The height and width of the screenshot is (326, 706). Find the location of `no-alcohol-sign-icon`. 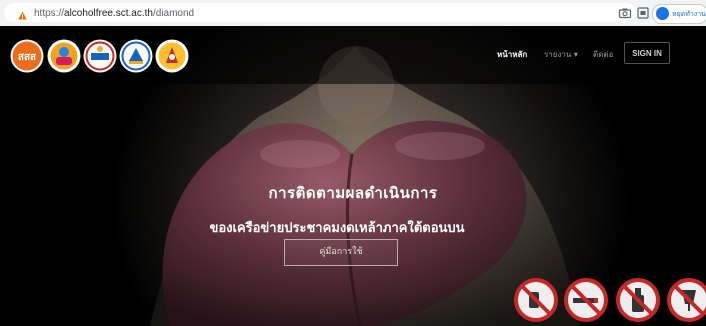

no-alcohol-sign-icon is located at coordinates (686, 300).